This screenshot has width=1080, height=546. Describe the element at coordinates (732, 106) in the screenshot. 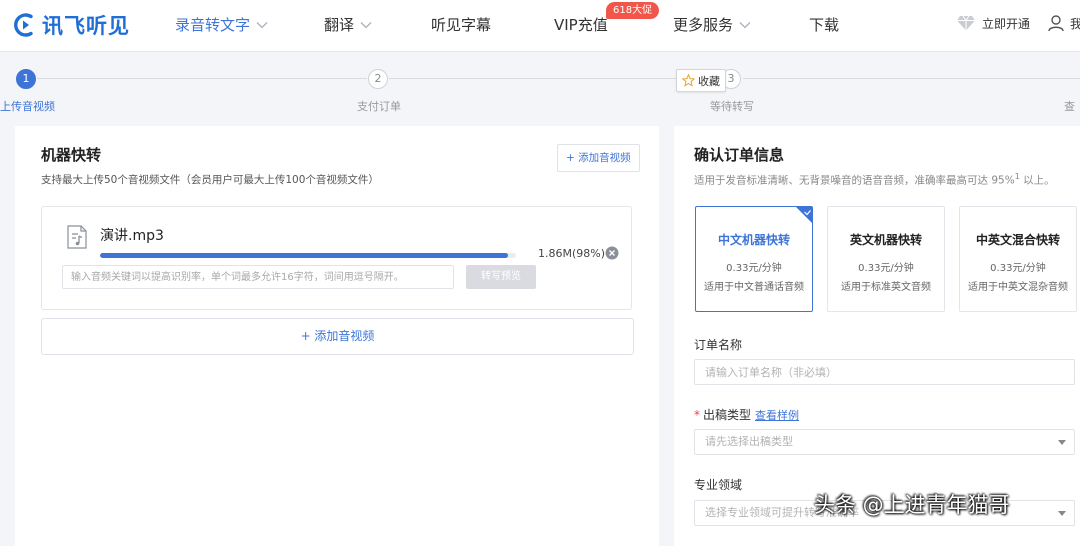

I see `step-3-label: 等待转写` at that location.